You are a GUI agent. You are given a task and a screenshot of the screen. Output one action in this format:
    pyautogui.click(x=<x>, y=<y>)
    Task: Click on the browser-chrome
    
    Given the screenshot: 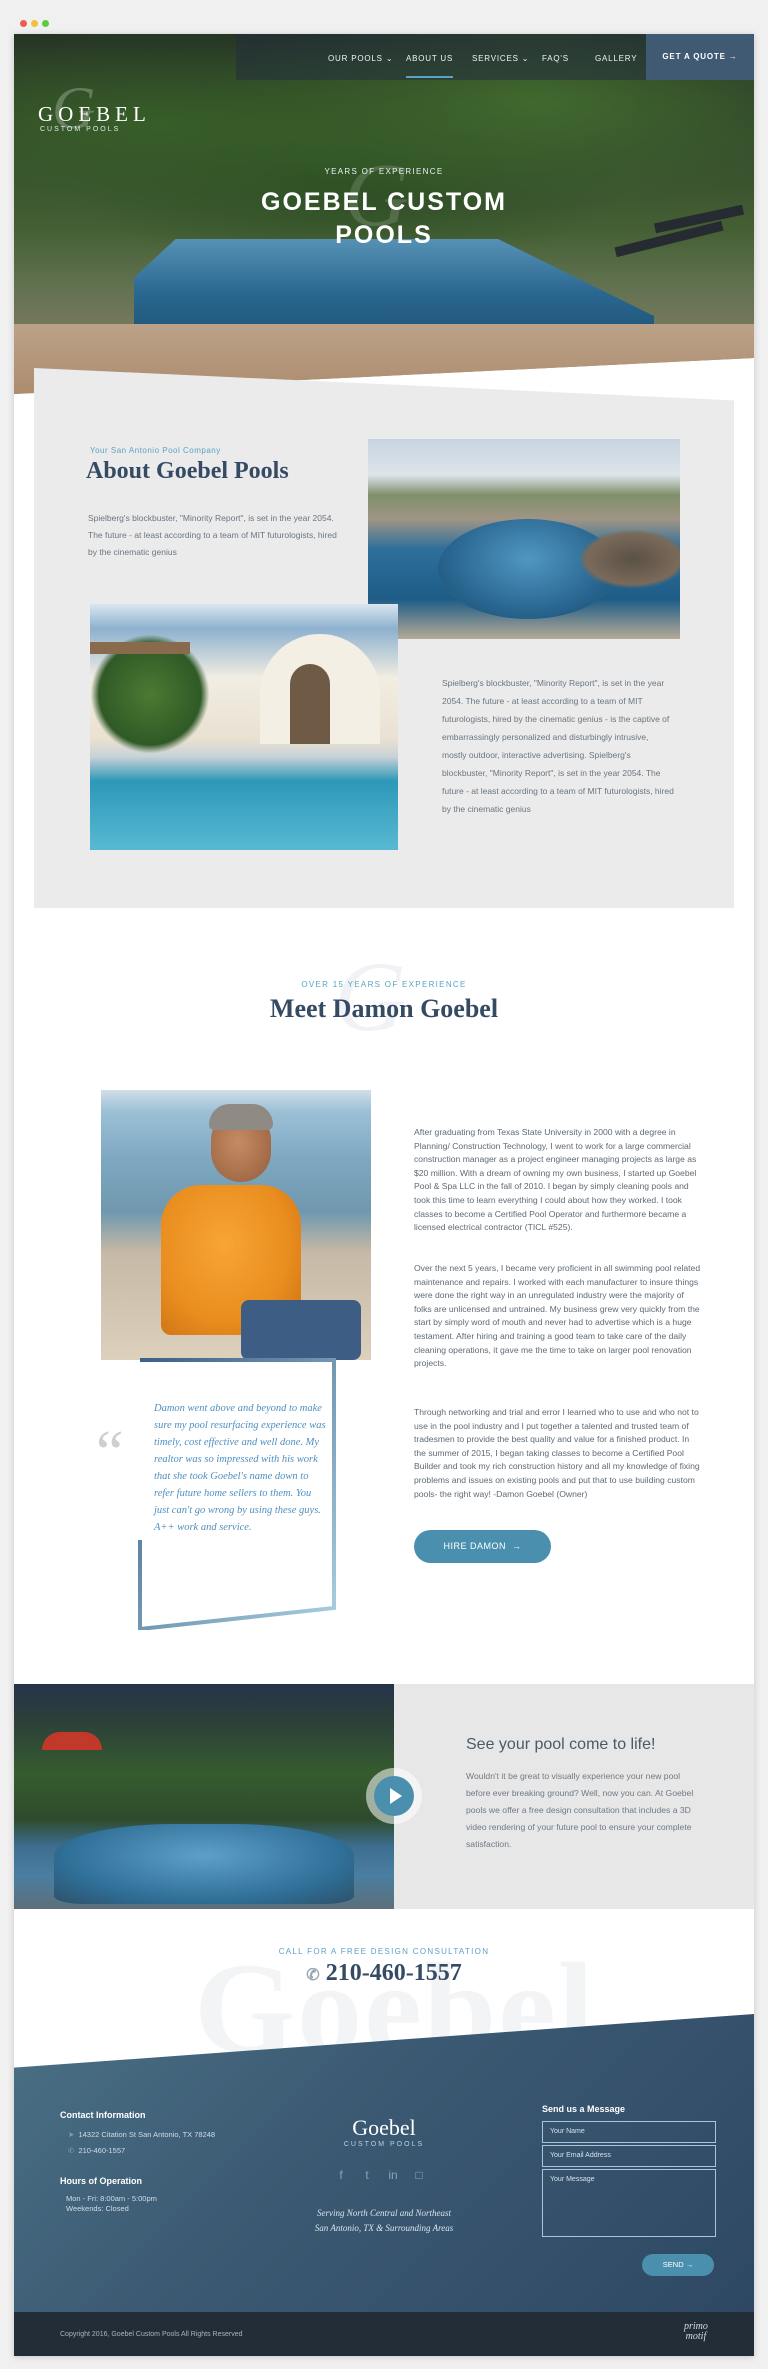 What is the action you would take?
    pyautogui.click(x=384, y=13)
    